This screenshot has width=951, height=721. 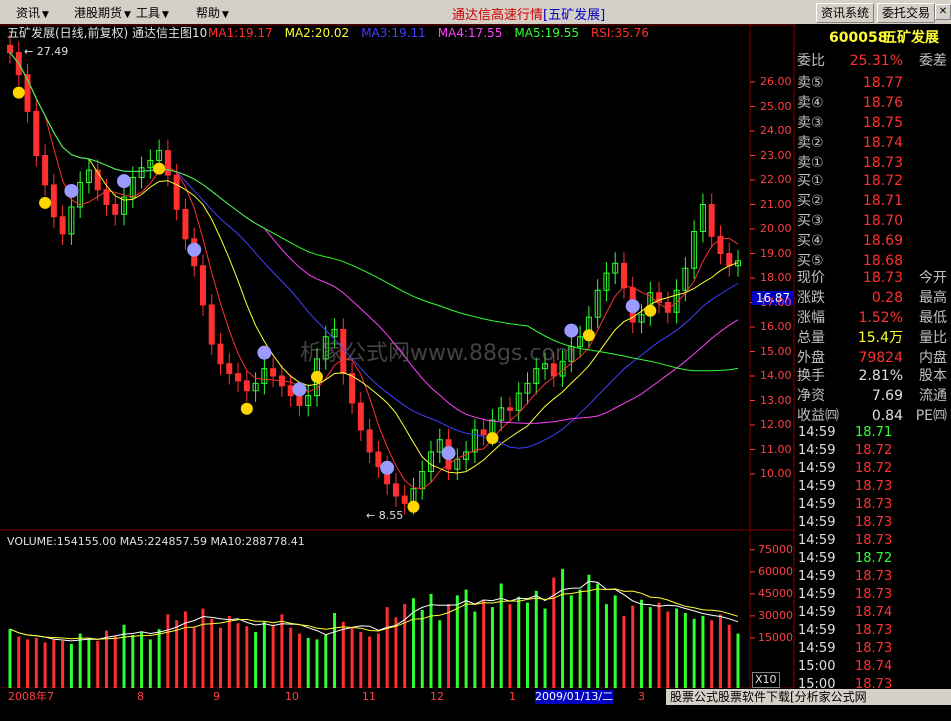 What do you see at coordinates (292, 696) in the screenshot?
I see `x-axis-label: 10` at bounding box center [292, 696].